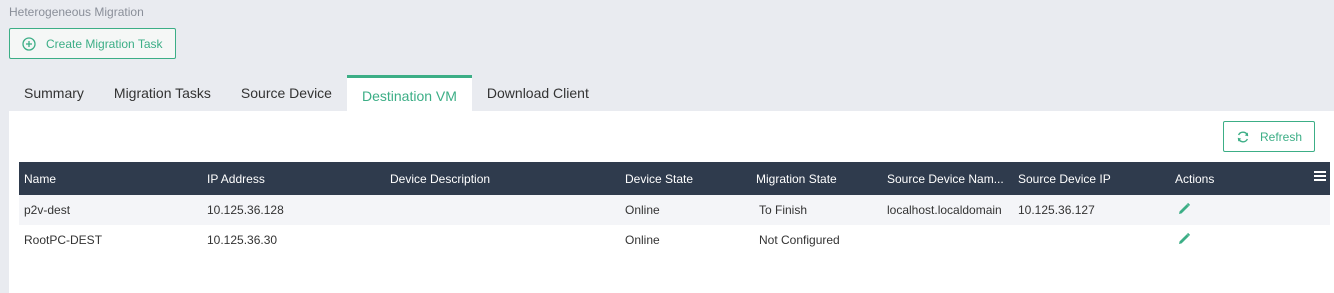 Image resolution: width=1334 pixels, height=293 pixels. Describe the element at coordinates (409, 96) in the screenshot. I see `tab-label: Destination VM` at that location.